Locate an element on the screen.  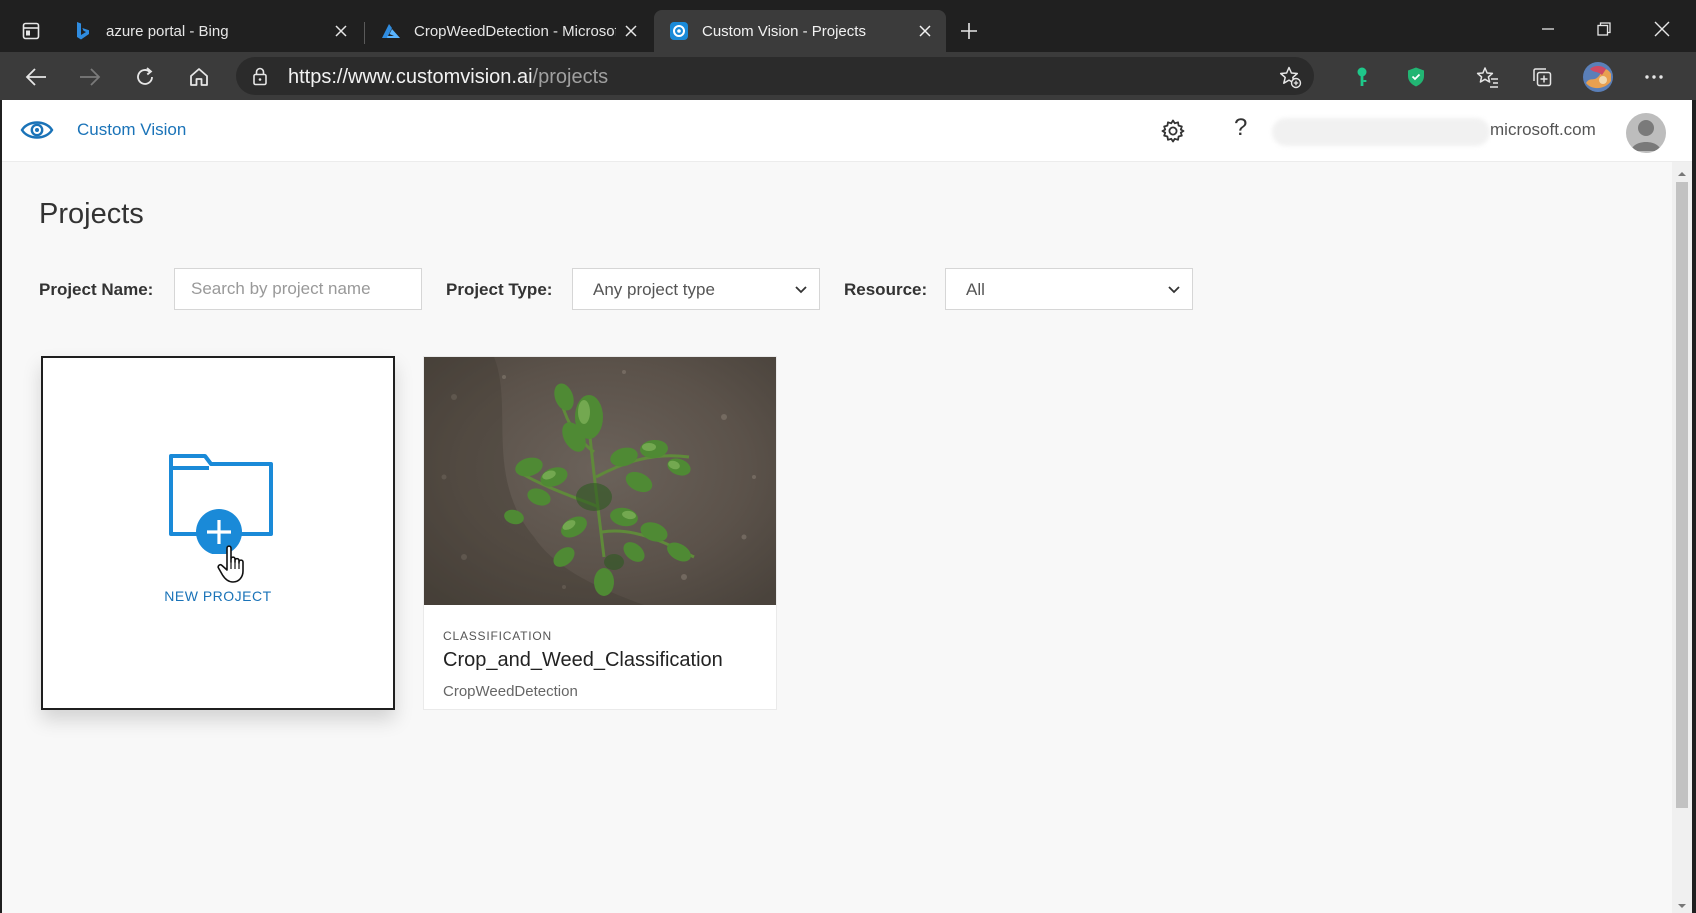
resource-label: Resource: is located at coordinates (886, 289).